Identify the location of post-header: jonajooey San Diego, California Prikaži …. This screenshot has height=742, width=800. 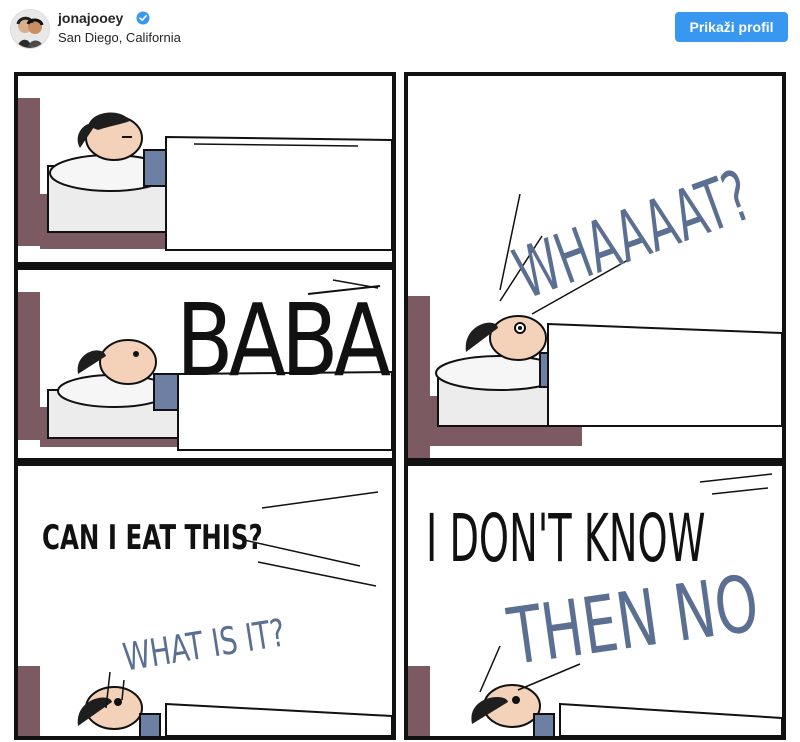
(400, 29).